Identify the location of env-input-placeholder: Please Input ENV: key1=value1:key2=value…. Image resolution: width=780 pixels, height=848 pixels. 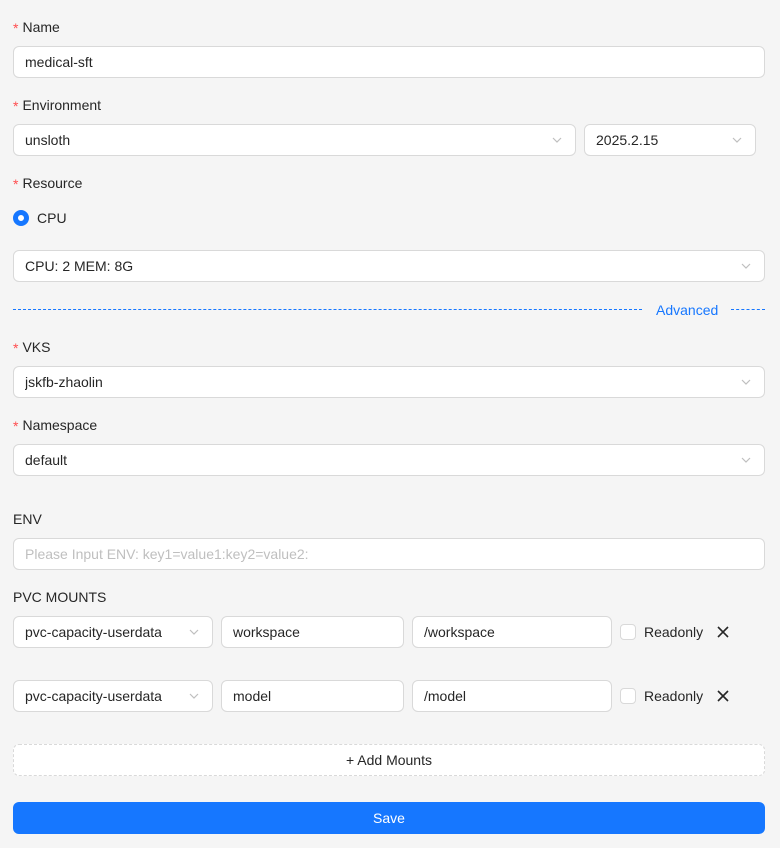
(167, 554).